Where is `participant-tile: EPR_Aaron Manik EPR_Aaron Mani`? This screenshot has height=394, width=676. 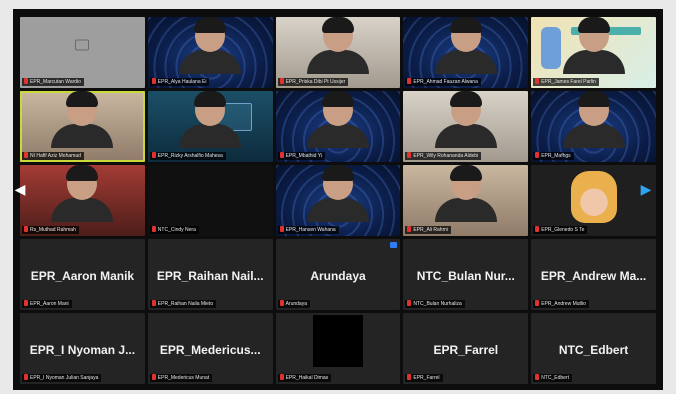 participant-tile: EPR_Aaron Manik EPR_Aaron Mani is located at coordinates (82, 274).